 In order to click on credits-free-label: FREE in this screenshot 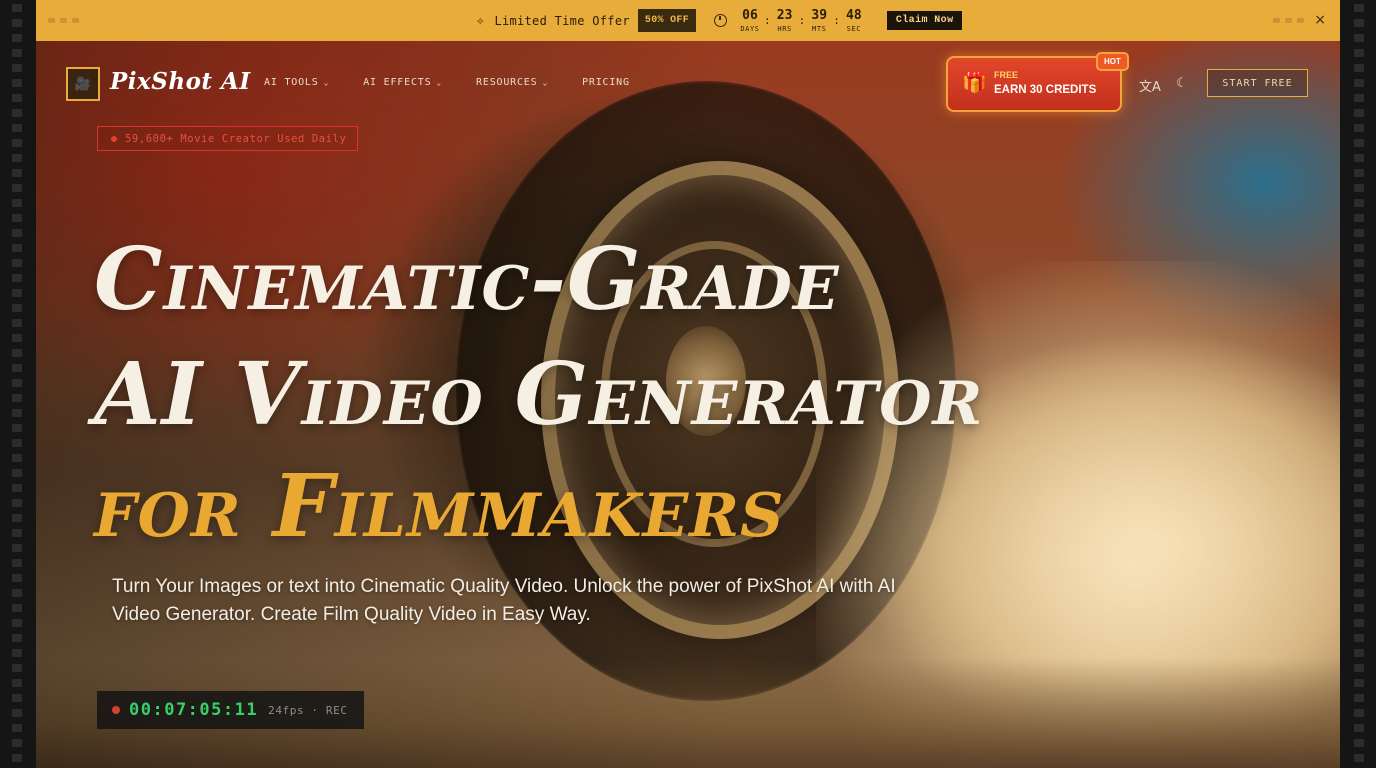, I will do `click(1006, 75)`.